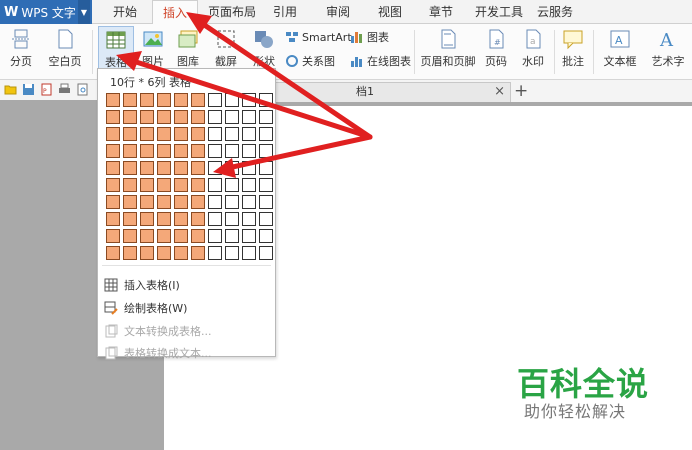  What do you see at coordinates (82, 89) in the screenshot?
I see `print-preview-icon` at bounding box center [82, 89].